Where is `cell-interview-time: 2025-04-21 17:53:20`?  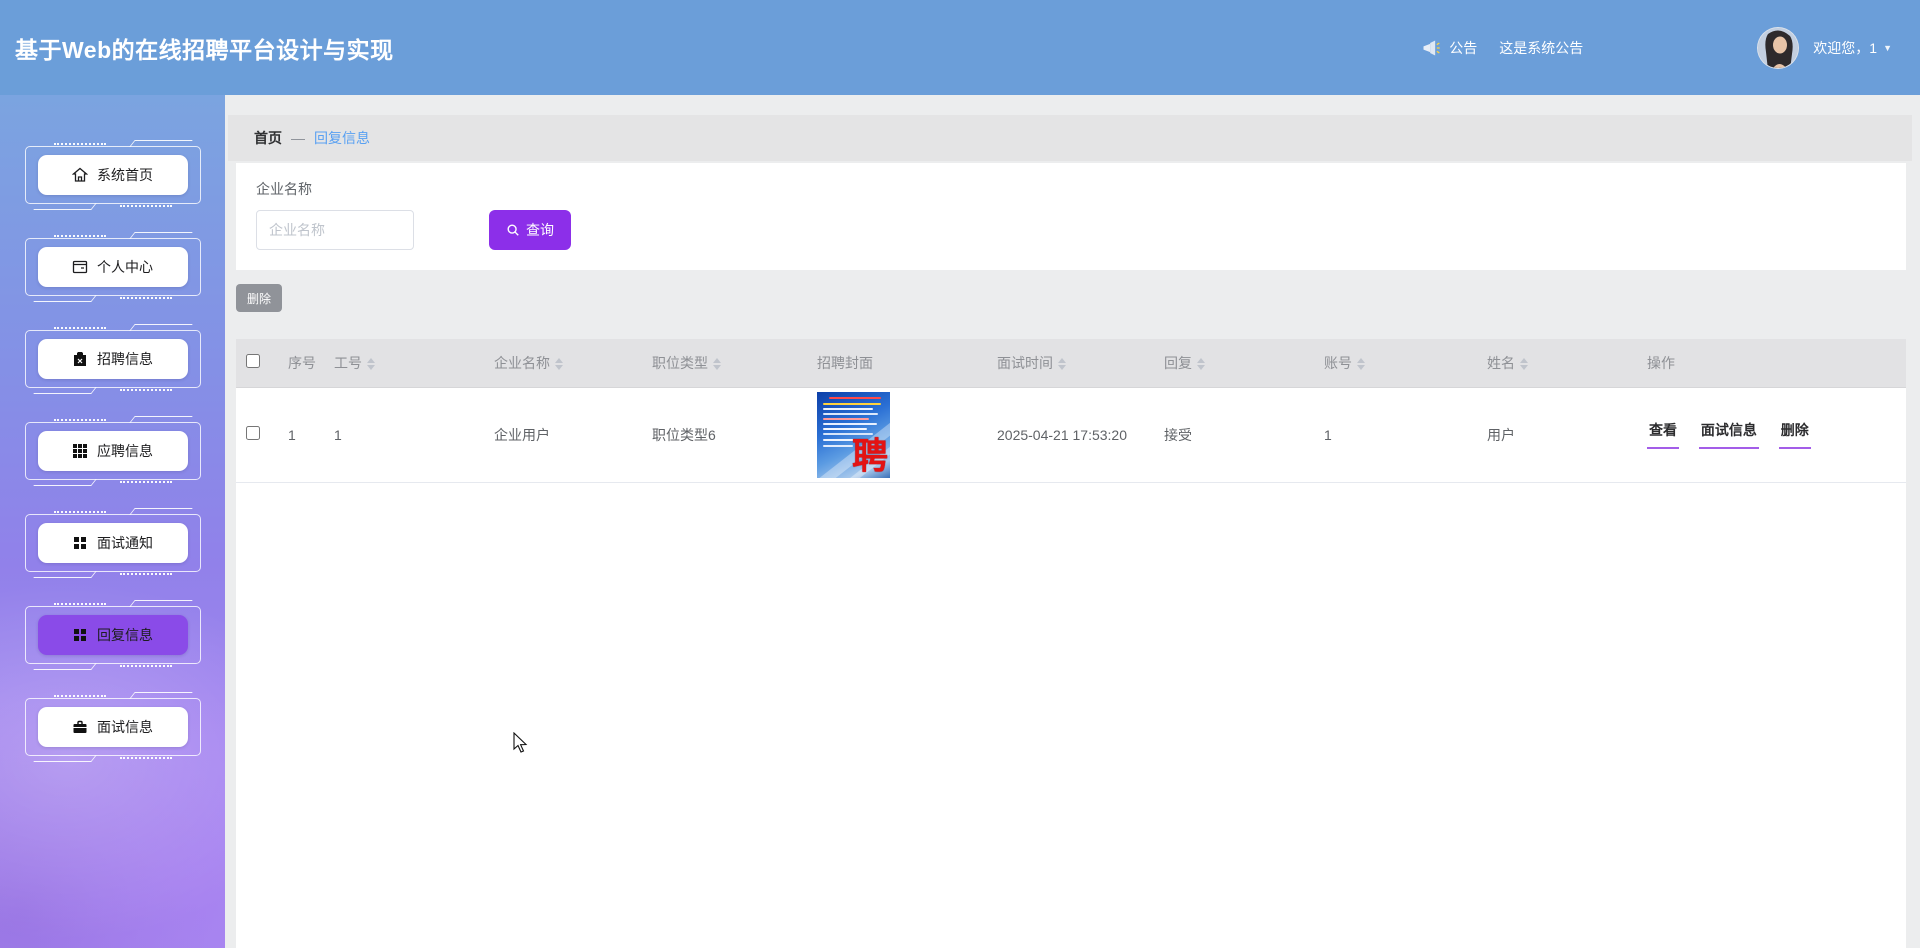
cell-interview-time: 2025-04-21 17:53:20 is located at coordinates (1070, 435).